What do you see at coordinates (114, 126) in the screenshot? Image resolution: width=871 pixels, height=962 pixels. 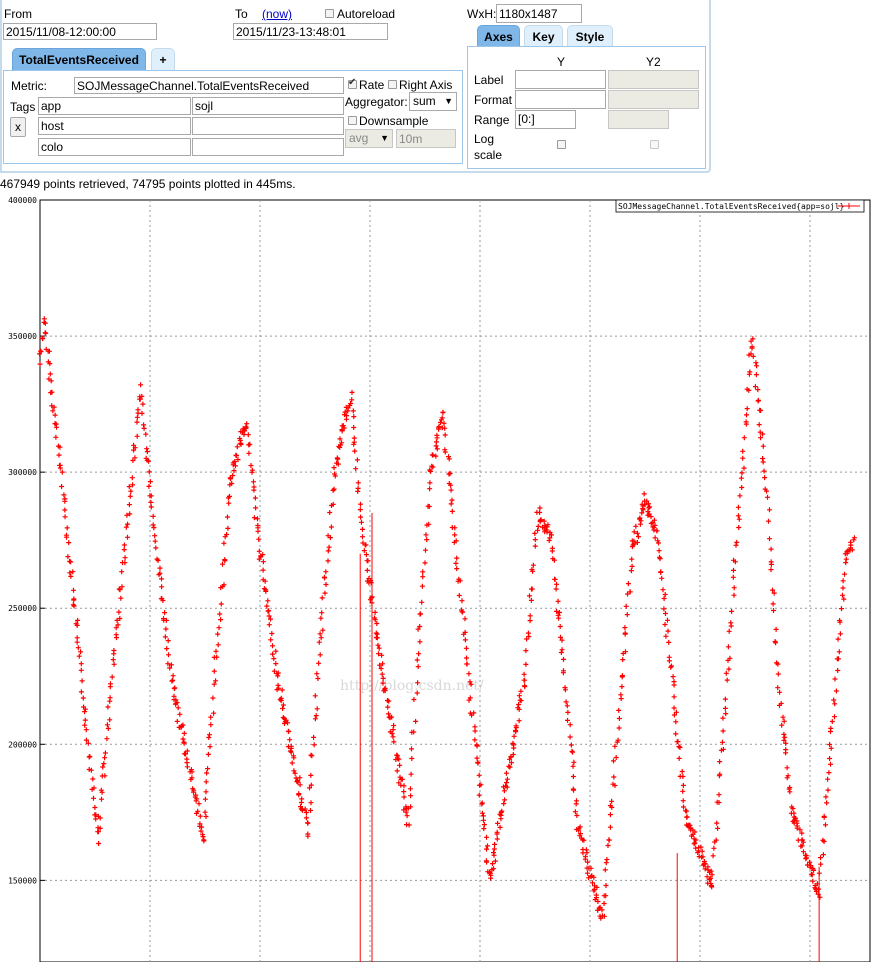 I see `tag-key-input: host` at bounding box center [114, 126].